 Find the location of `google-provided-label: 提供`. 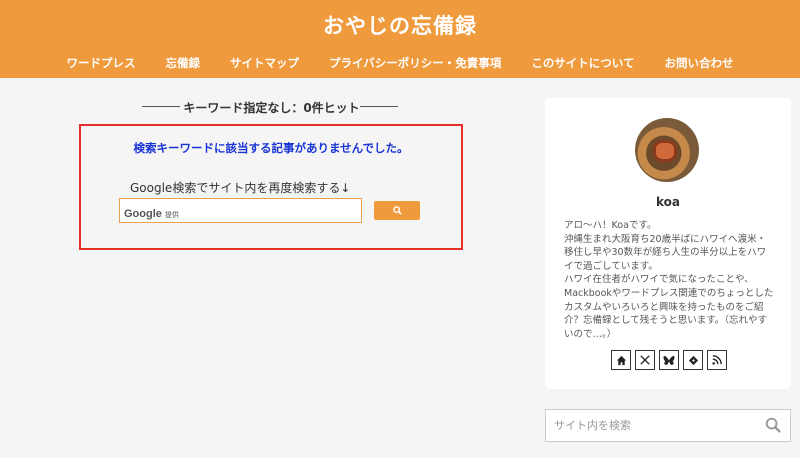

google-provided-label: 提供 is located at coordinates (171, 215).